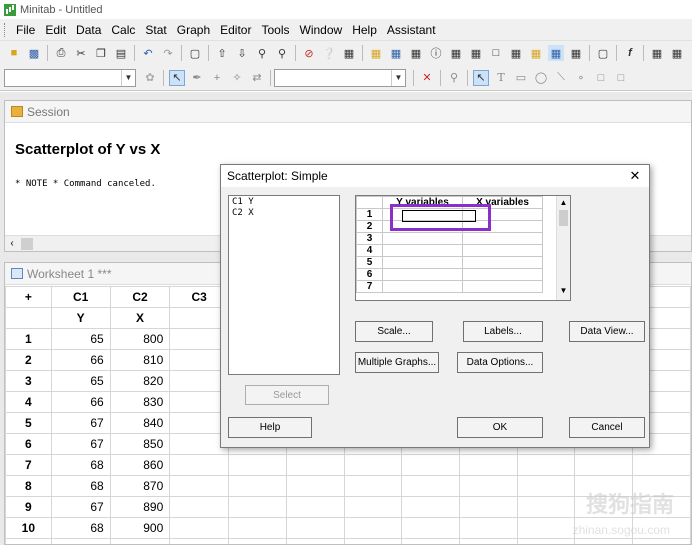 Image resolution: width=692 pixels, height=545 pixels. Describe the element at coordinates (12, 243) in the screenshot. I see `scroll-left-icon: ‹` at that location.